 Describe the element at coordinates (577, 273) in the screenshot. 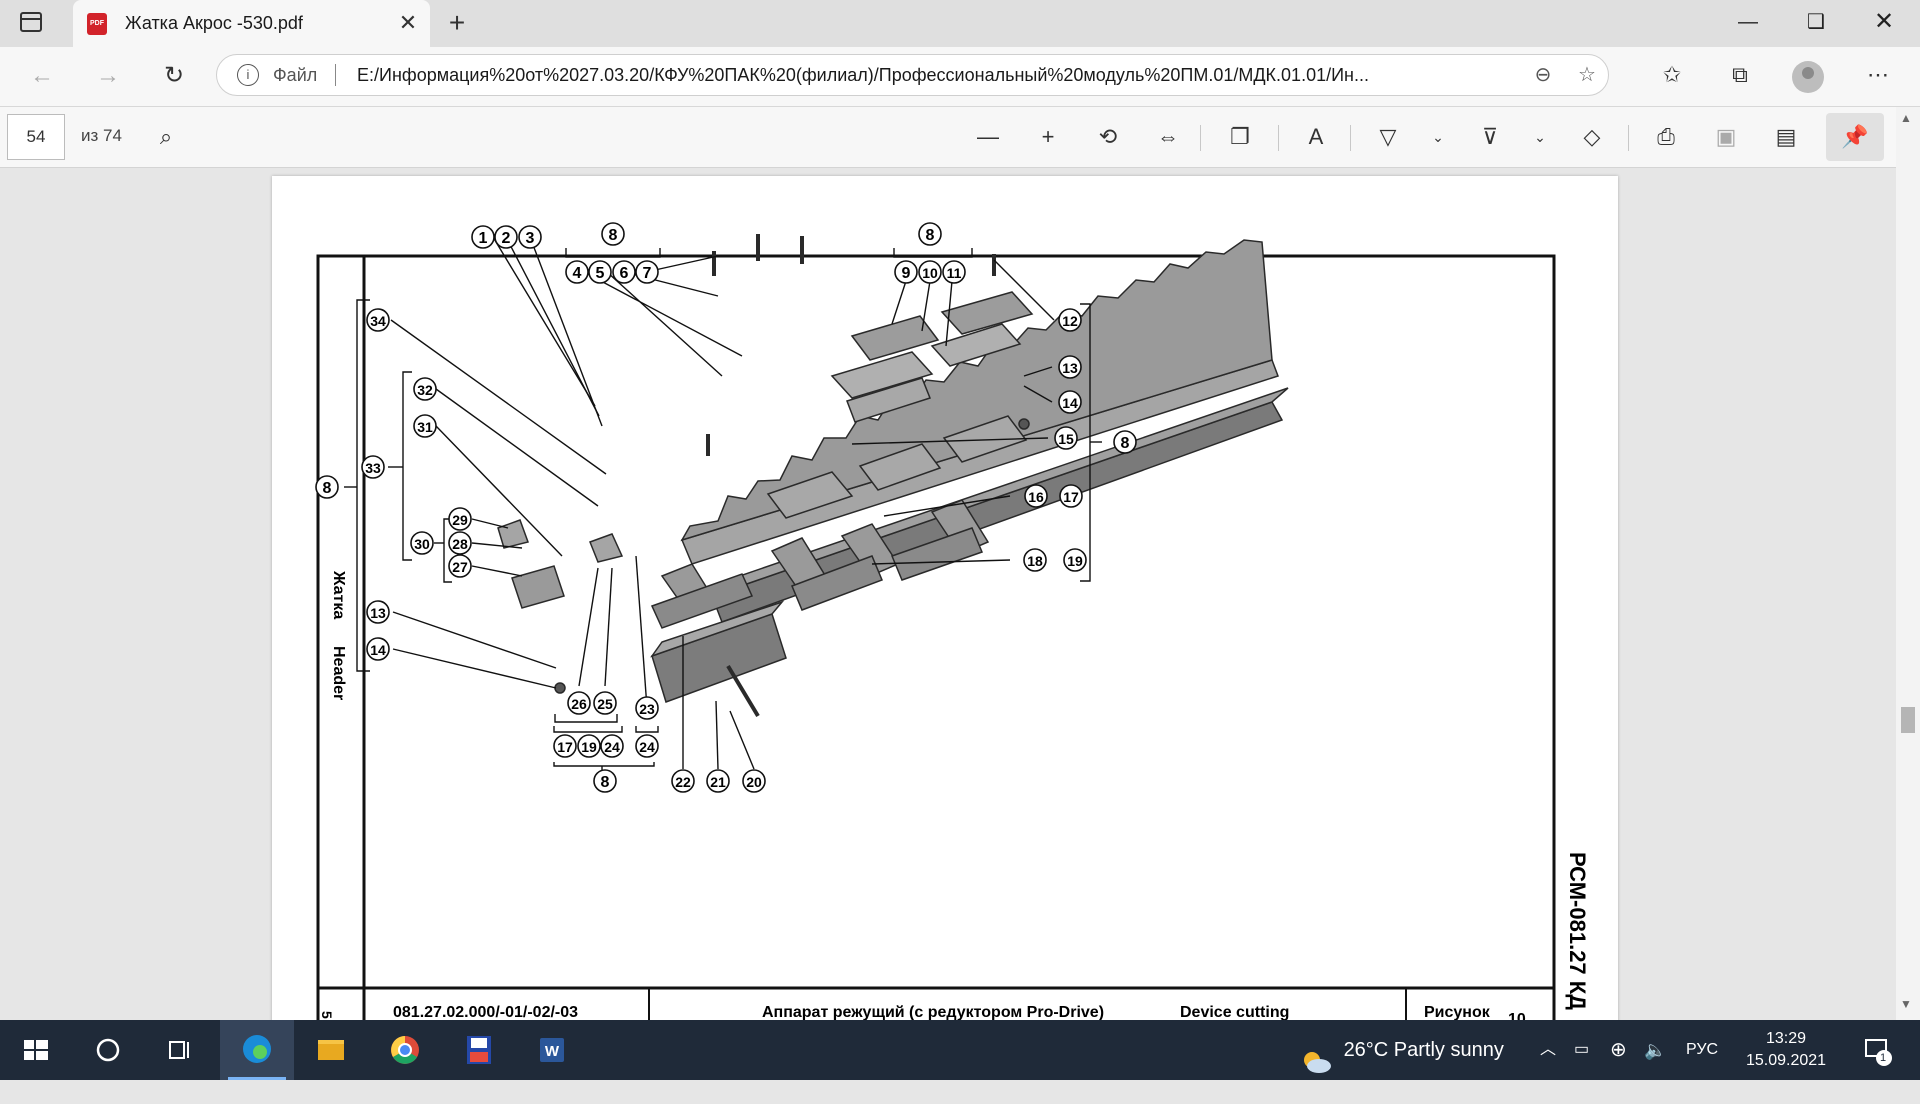

I see `svg-text: 4` at that location.